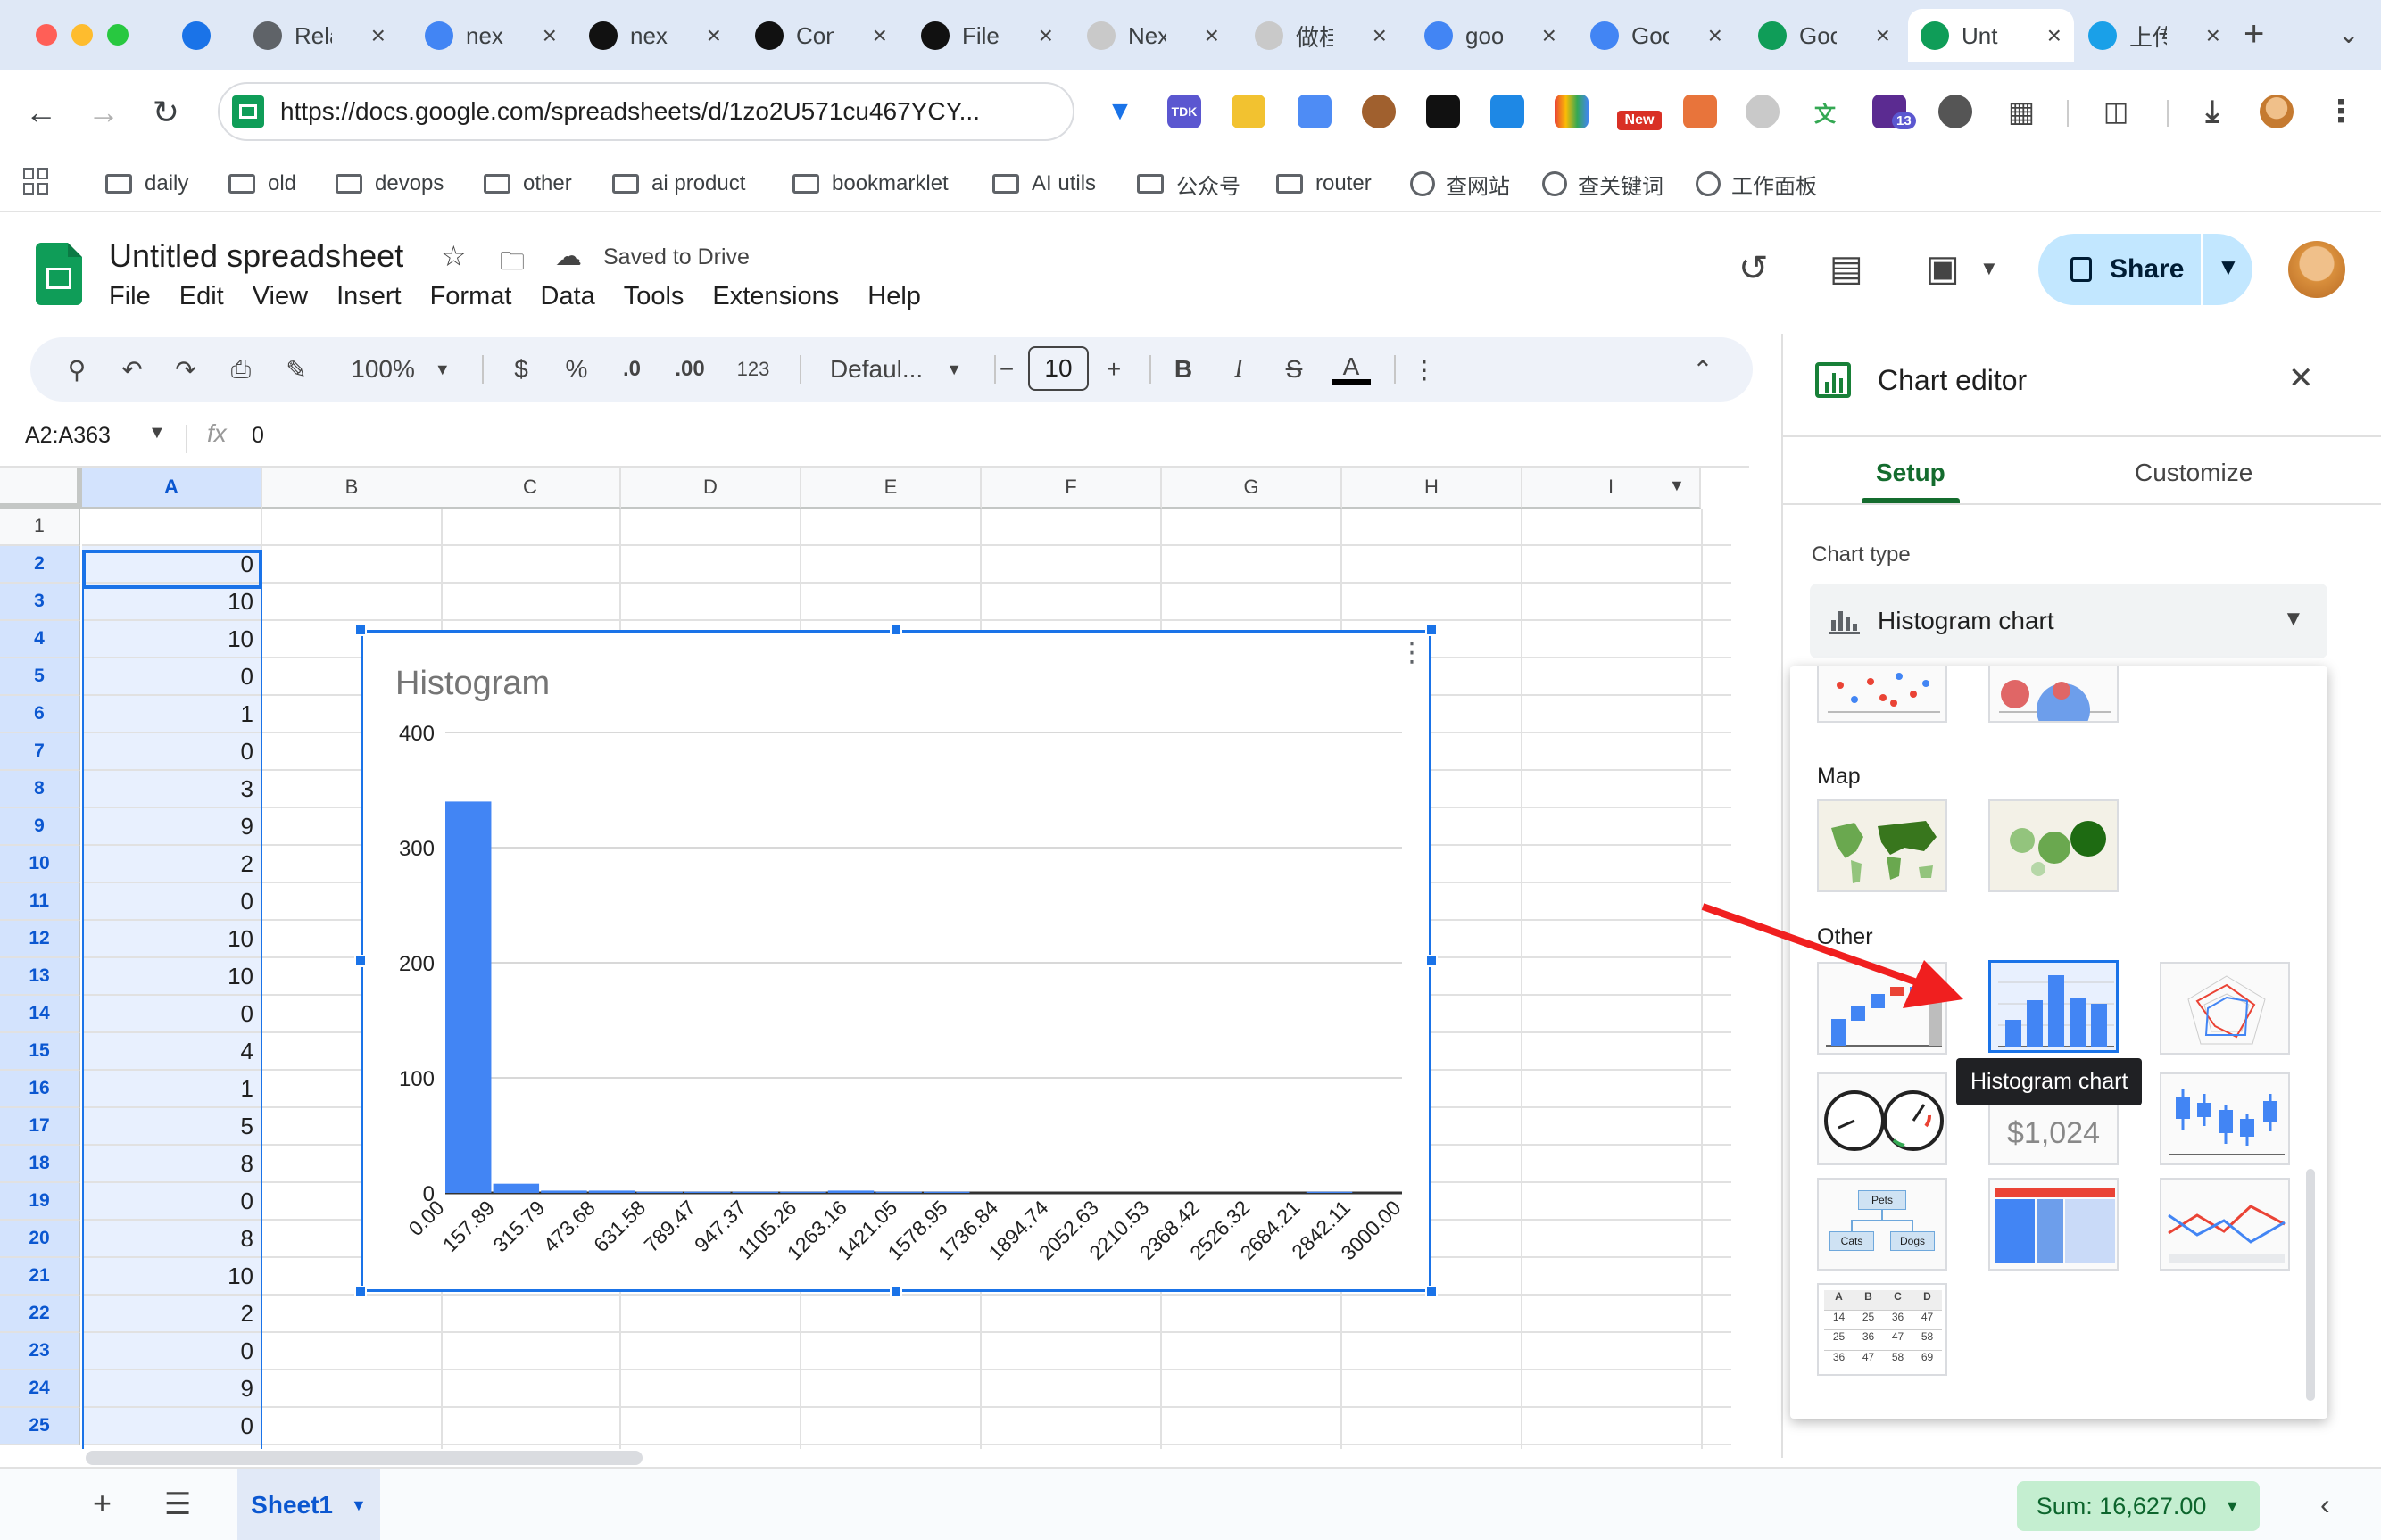 This screenshot has width=2381, height=1540. What do you see at coordinates (1639, 113) in the screenshot?
I see `new-badge-extension-icon: New` at bounding box center [1639, 113].